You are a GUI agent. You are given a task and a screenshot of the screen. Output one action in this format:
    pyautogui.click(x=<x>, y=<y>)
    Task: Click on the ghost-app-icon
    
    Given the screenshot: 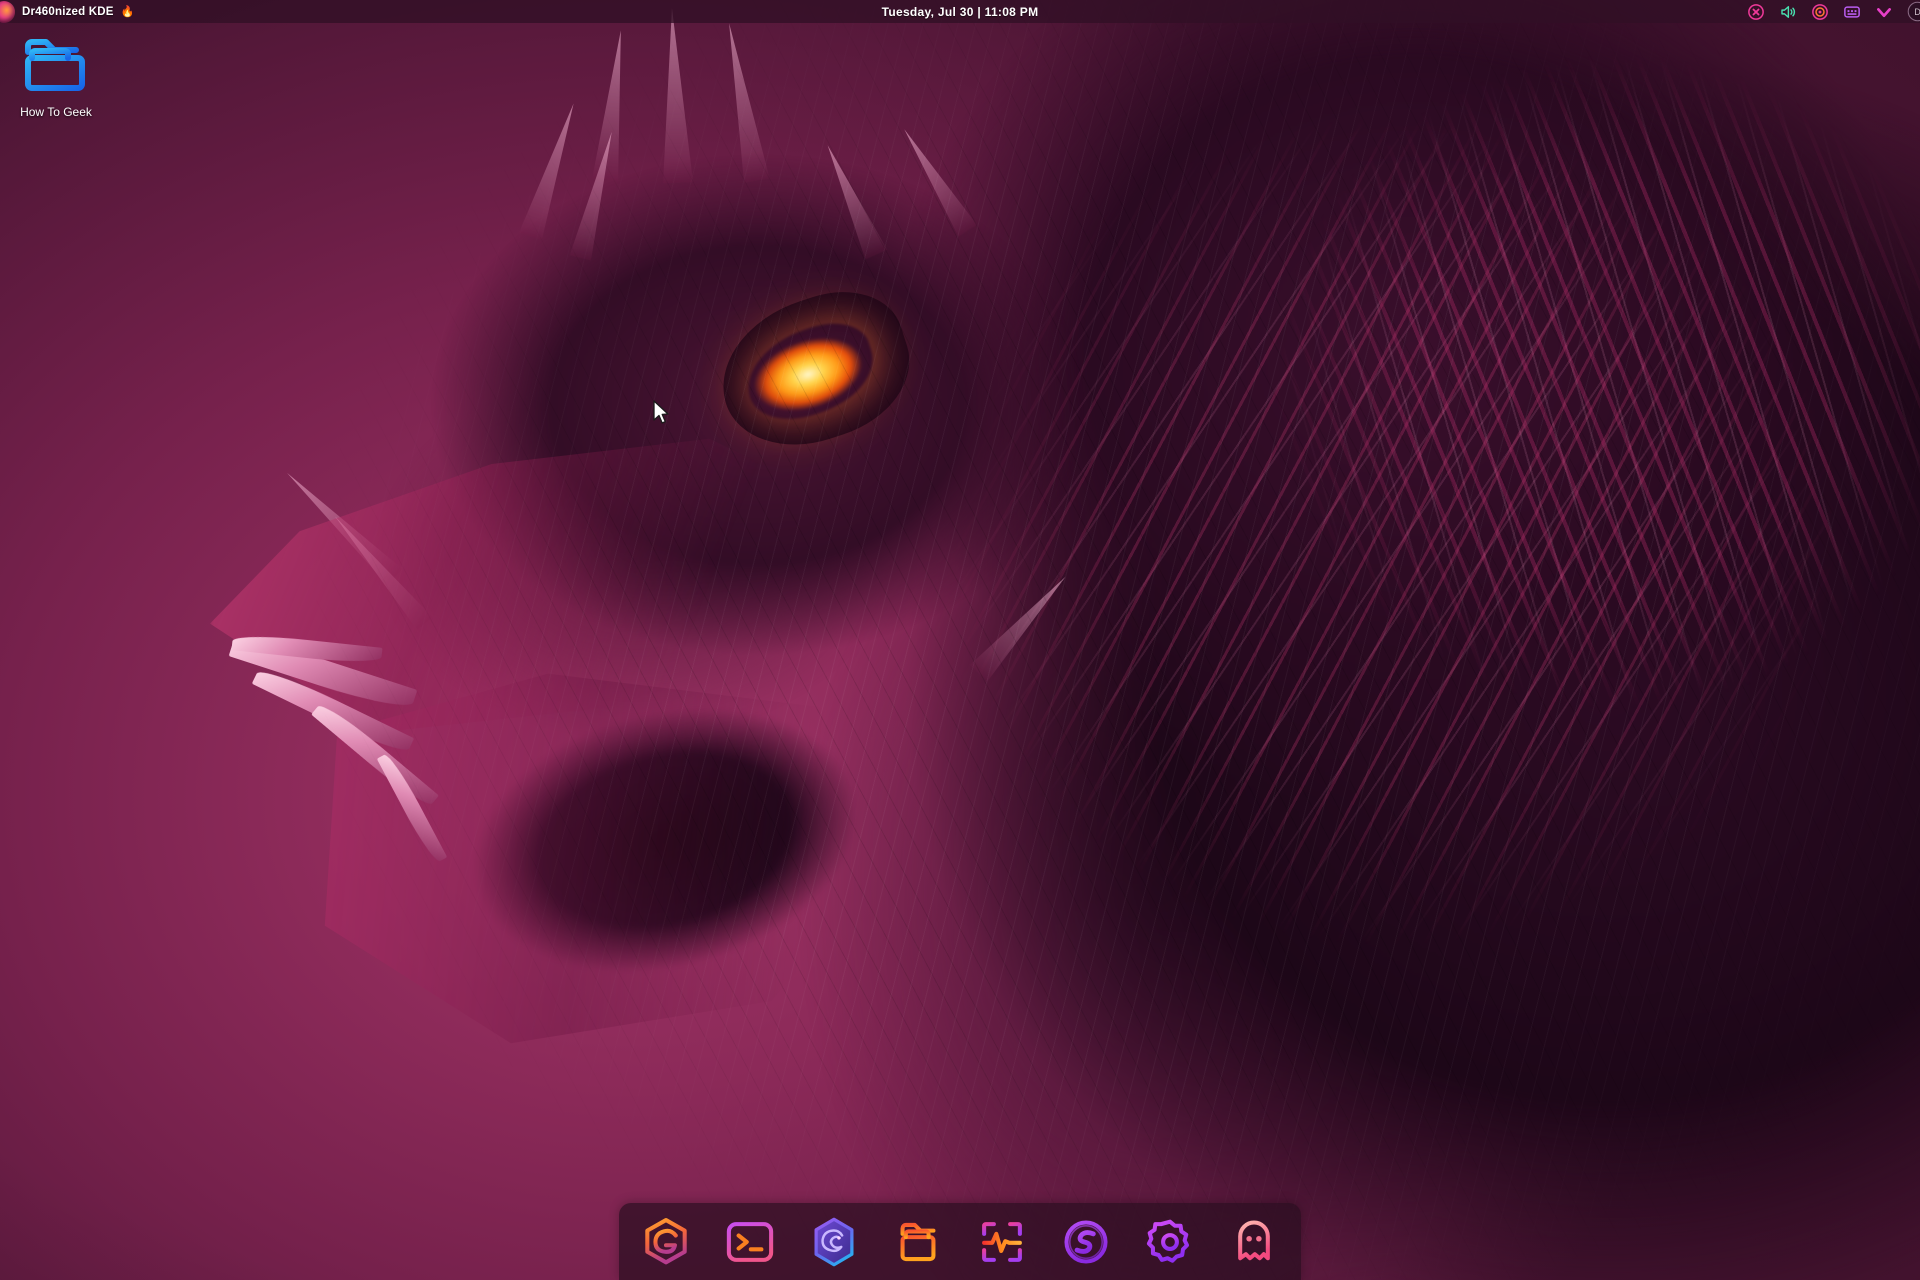 What is the action you would take?
    pyautogui.click(x=1254, y=1242)
    